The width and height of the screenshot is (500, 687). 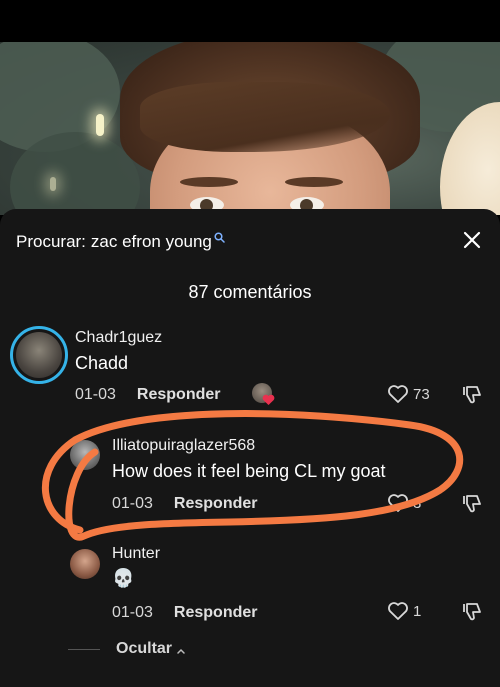 I want to click on search-suggestion: Procurar: zac efron young, so click(x=120, y=242).